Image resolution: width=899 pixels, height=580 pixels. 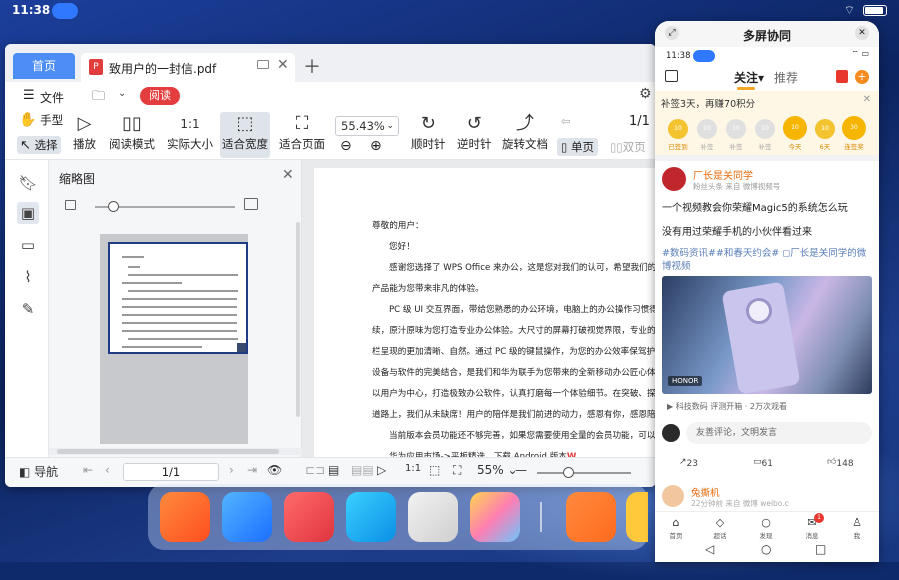 I want to click on red-packet-icon, so click(x=842, y=76).